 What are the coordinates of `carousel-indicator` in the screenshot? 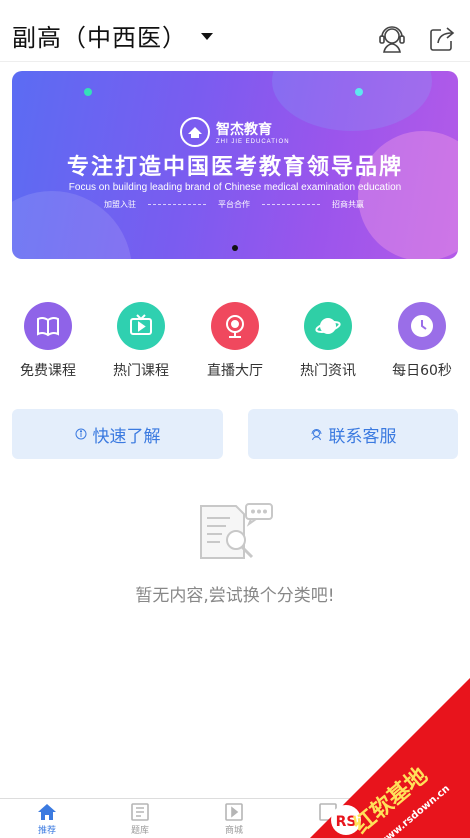 It's located at (235, 248).